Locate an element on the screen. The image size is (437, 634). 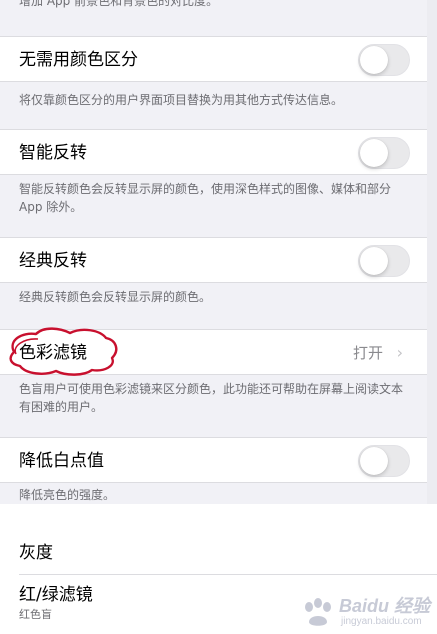
classic-invert-label: 经典反转 is located at coordinates (53, 261).